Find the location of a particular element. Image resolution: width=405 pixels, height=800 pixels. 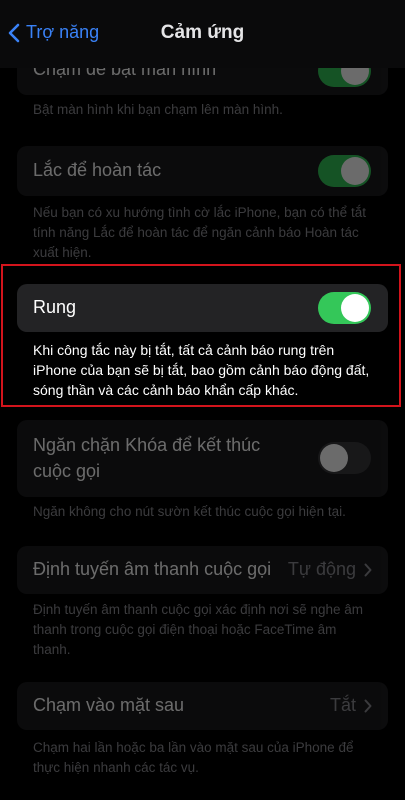

tap-to-wake-footnote: Bật màn hình khi bạn chạm lên màn hình. is located at coordinates (158, 109).